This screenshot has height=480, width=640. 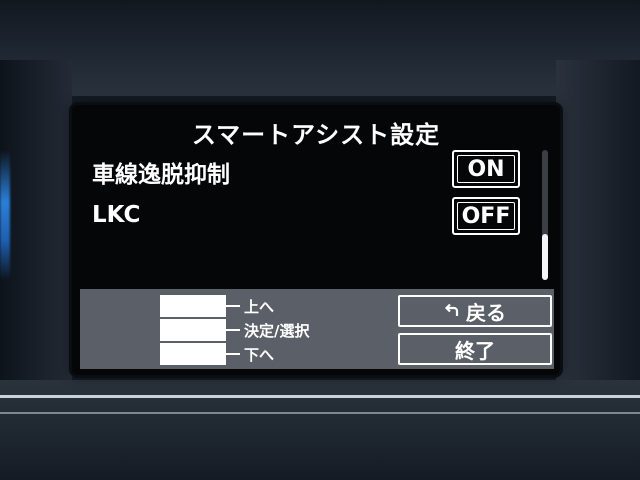 What do you see at coordinates (259, 355) in the screenshot?
I see `key-down-label: 下へ` at bounding box center [259, 355].